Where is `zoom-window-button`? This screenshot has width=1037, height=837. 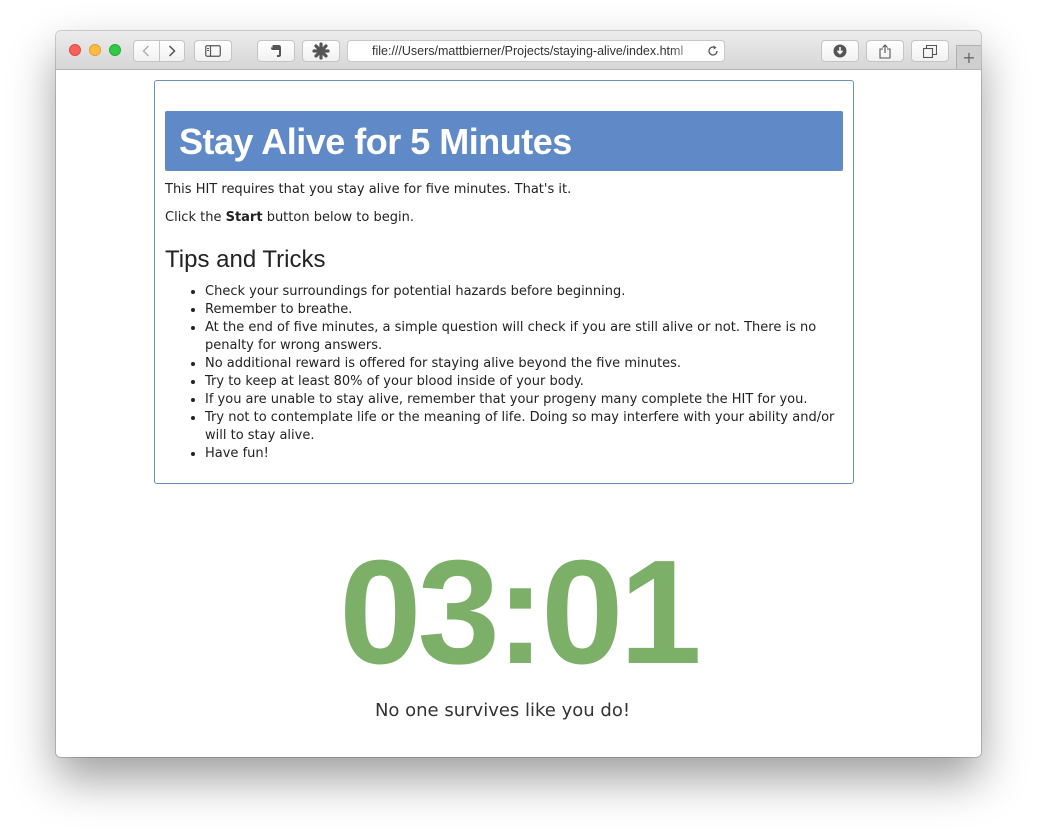 zoom-window-button is located at coordinates (115, 50).